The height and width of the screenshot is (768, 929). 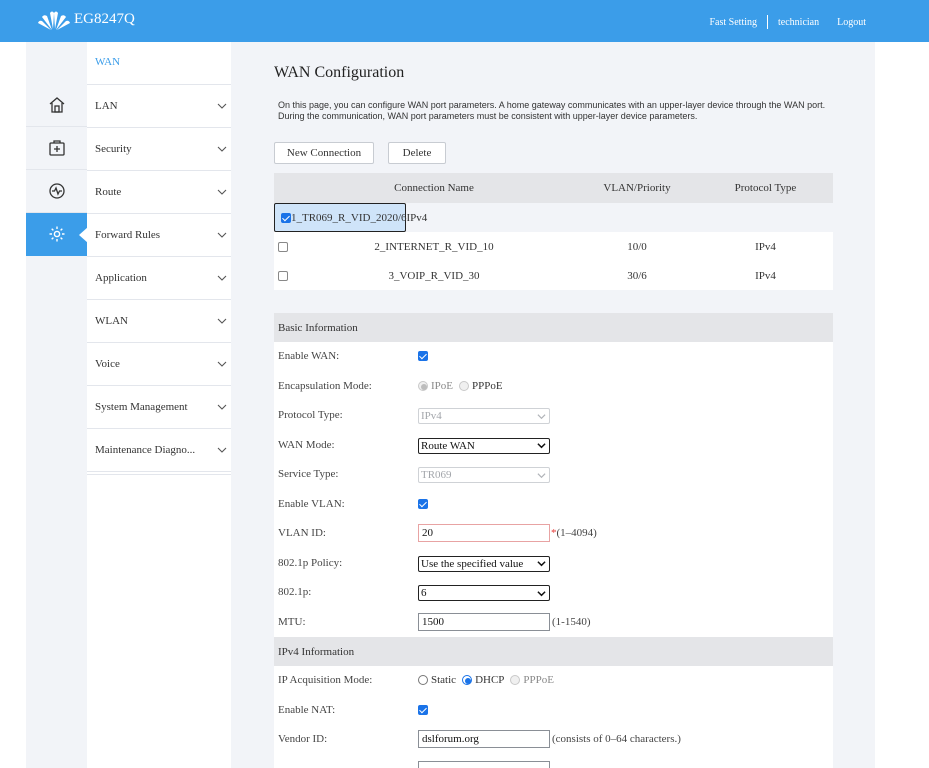 What do you see at coordinates (339, 217) in the screenshot?
I see `cell-connection-name: 1_TR069_R_VID_20` at bounding box center [339, 217].